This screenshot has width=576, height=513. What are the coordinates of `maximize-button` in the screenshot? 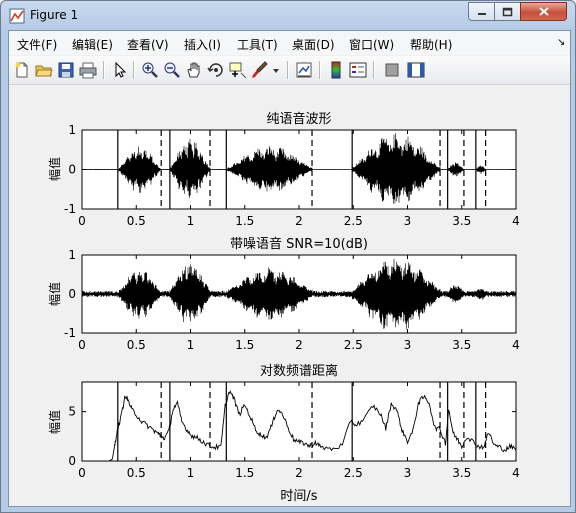 It's located at (507, 11).